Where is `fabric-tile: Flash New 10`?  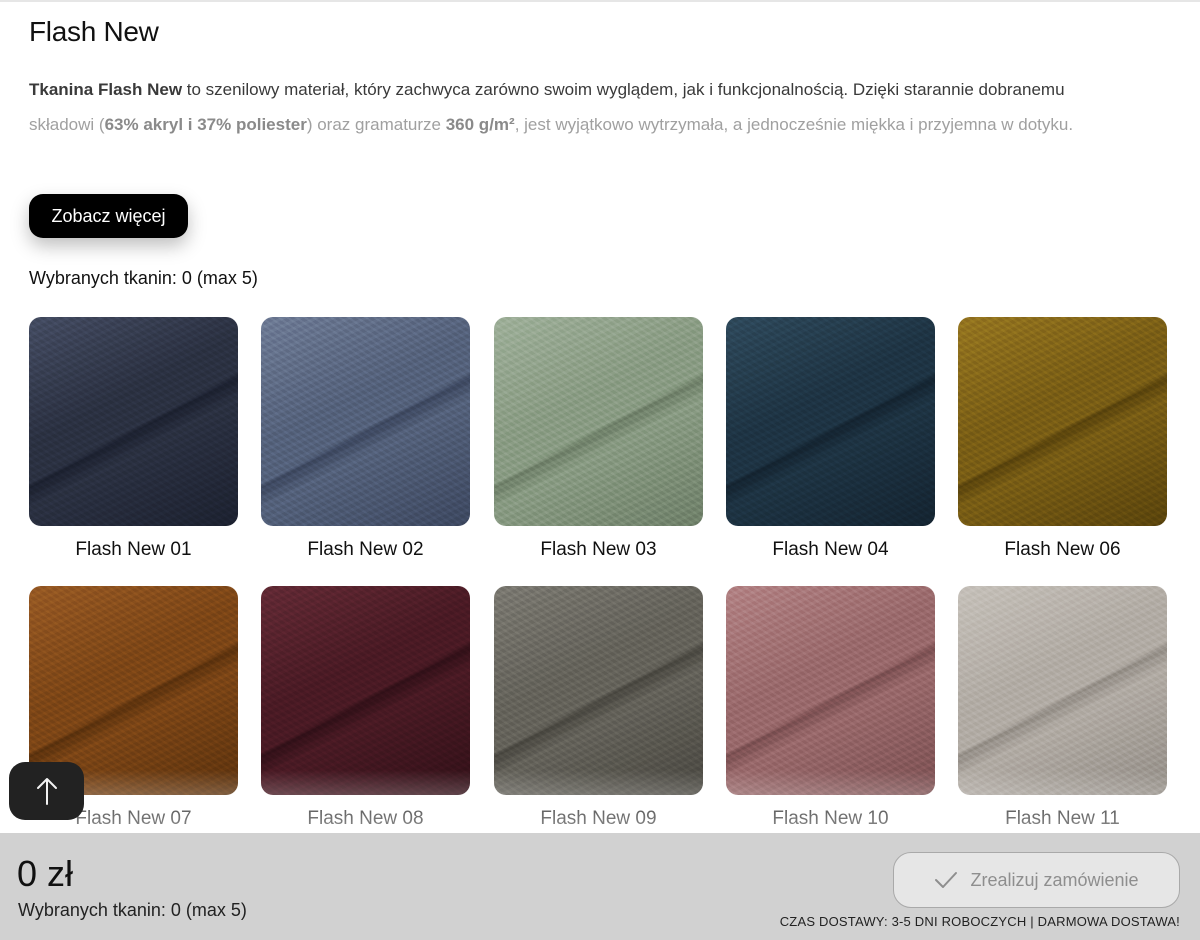 fabric-tile: Flash New 10 is located at coordinates (830, 707).